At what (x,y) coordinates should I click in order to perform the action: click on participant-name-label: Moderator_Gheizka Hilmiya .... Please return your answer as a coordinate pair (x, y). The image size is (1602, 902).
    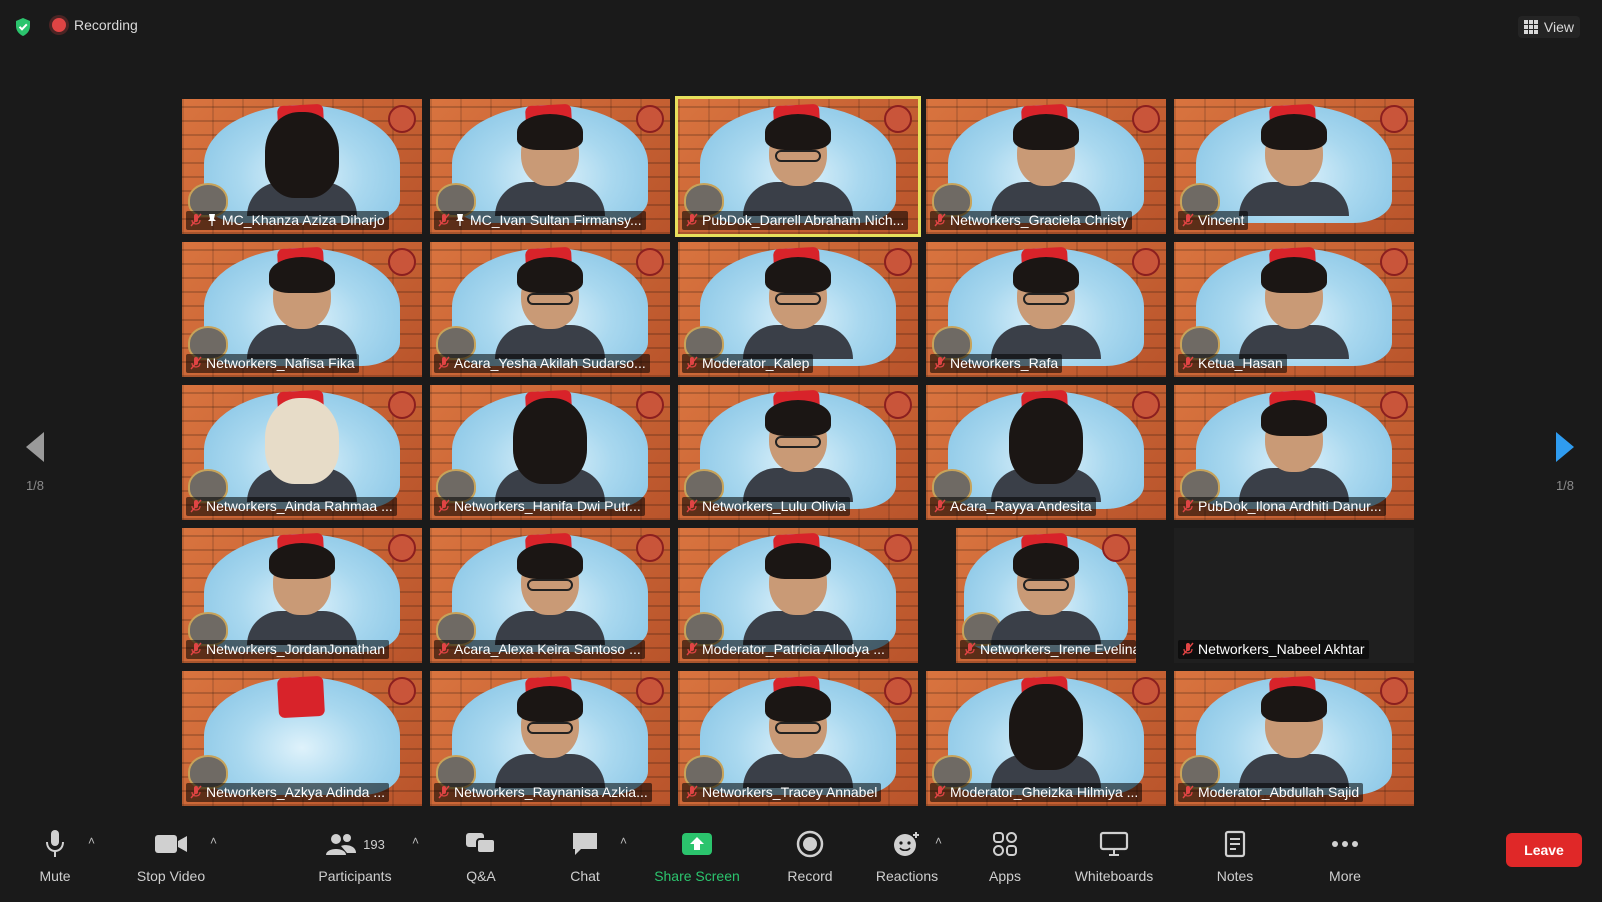
    Looking at the image, I should click on (1036, 792).